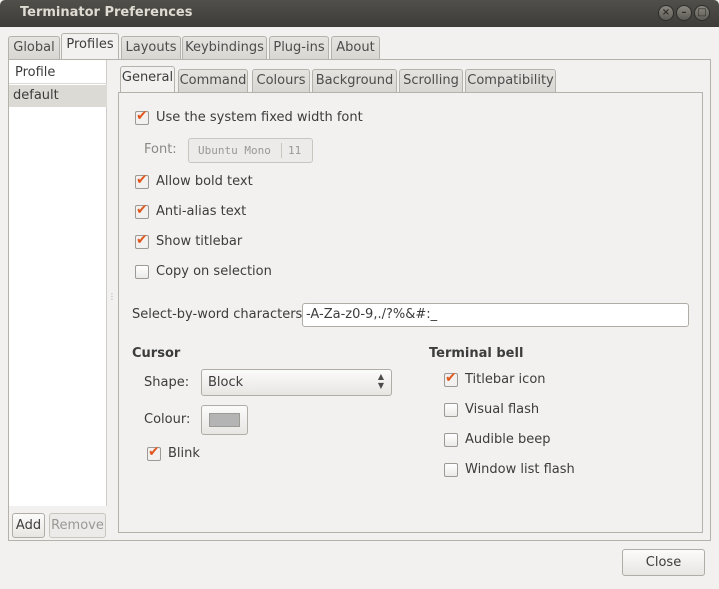  I want to click on show-titlebar-label: Show titlebar, so click(199, 241).